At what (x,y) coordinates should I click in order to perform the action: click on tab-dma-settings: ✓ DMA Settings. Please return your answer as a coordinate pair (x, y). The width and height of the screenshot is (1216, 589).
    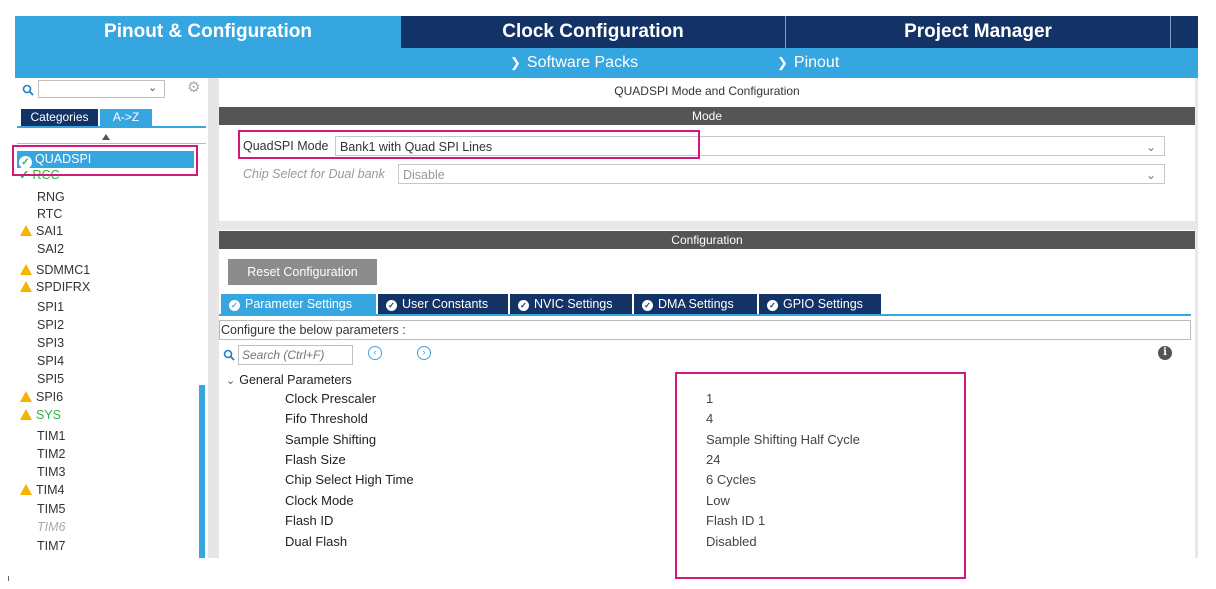
    Looking at the image, I should click on (695, 304).